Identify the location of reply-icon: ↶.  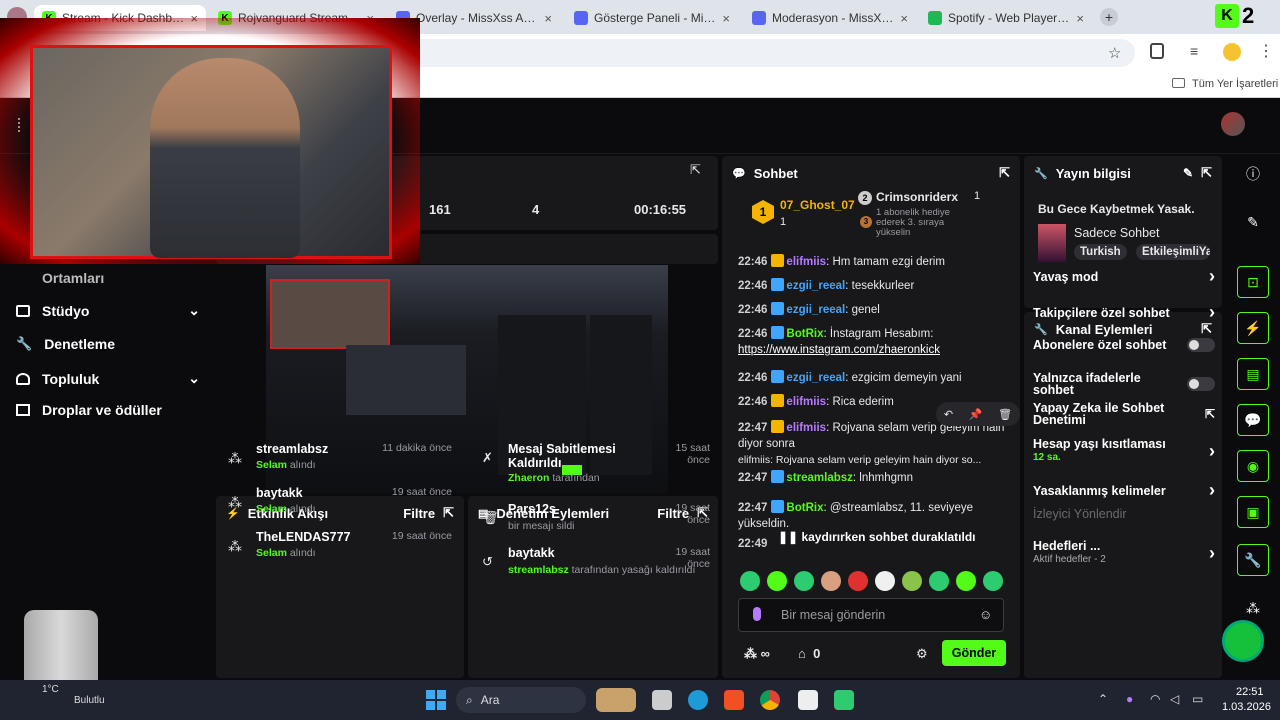
(948, 414).